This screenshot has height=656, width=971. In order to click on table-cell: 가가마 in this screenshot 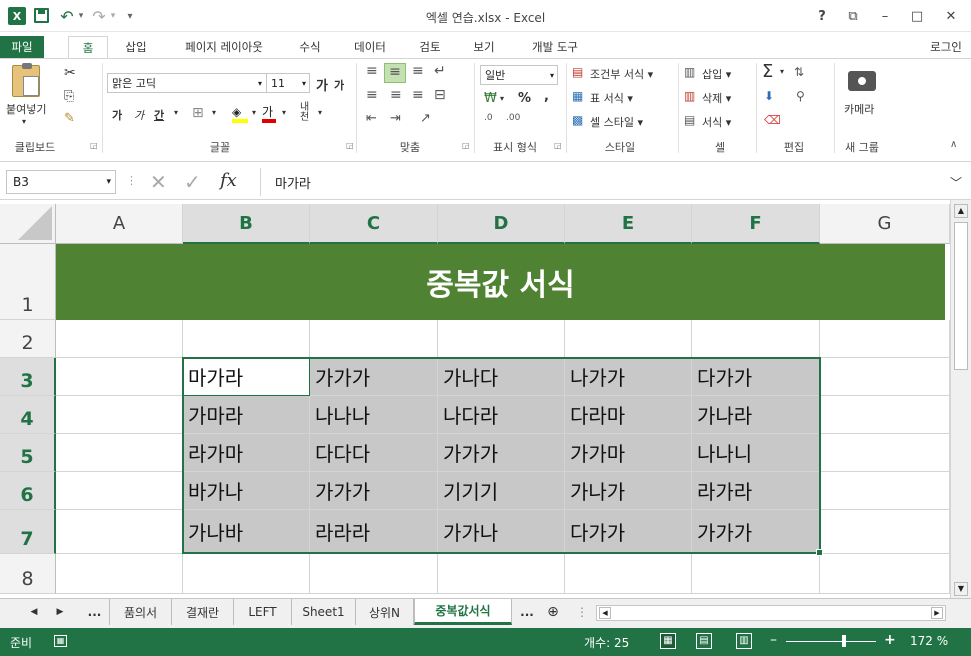, I will do `click(628, 453)`.